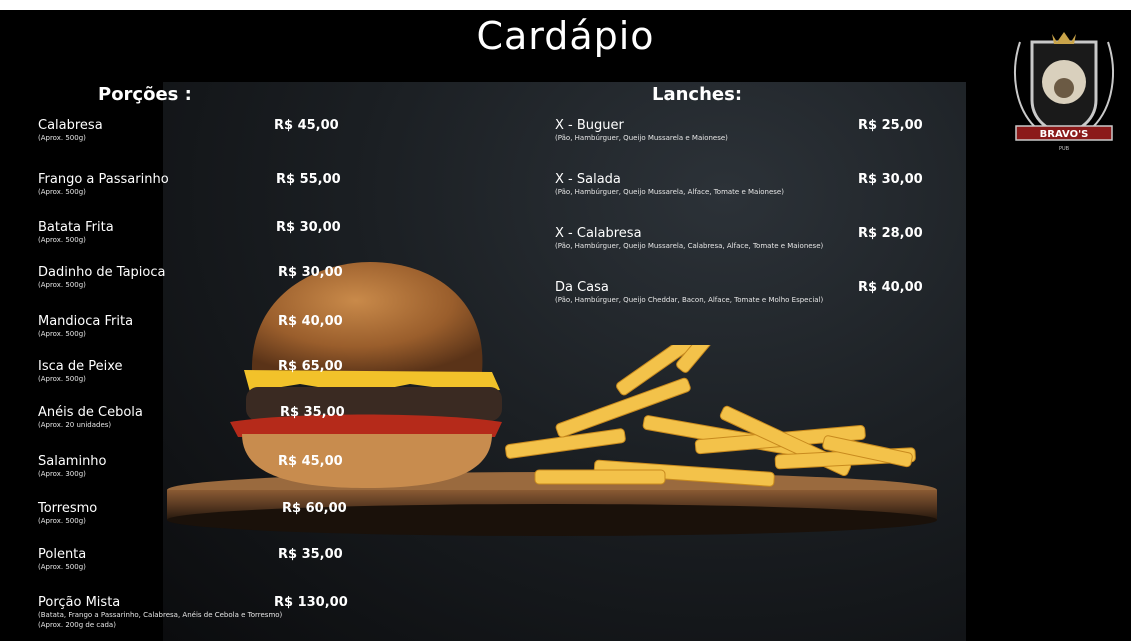  Describe the element at coordinates (1064, 134) in the screenshot. I see `logo-text: BRAVO'S` at that location.